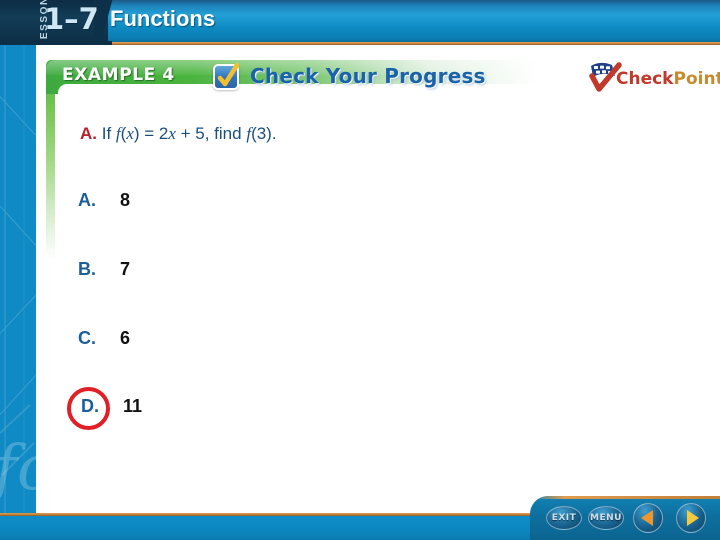 The height and width of the screenshot is (540, 720). Describe the element at coordinates (368, 76) in the screenshot. I see `check-your-progress-title: Check Your Progress` at that location.